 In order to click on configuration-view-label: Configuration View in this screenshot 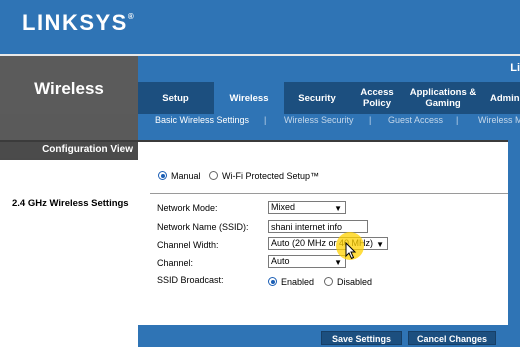, I will do `click(69, 149)`.